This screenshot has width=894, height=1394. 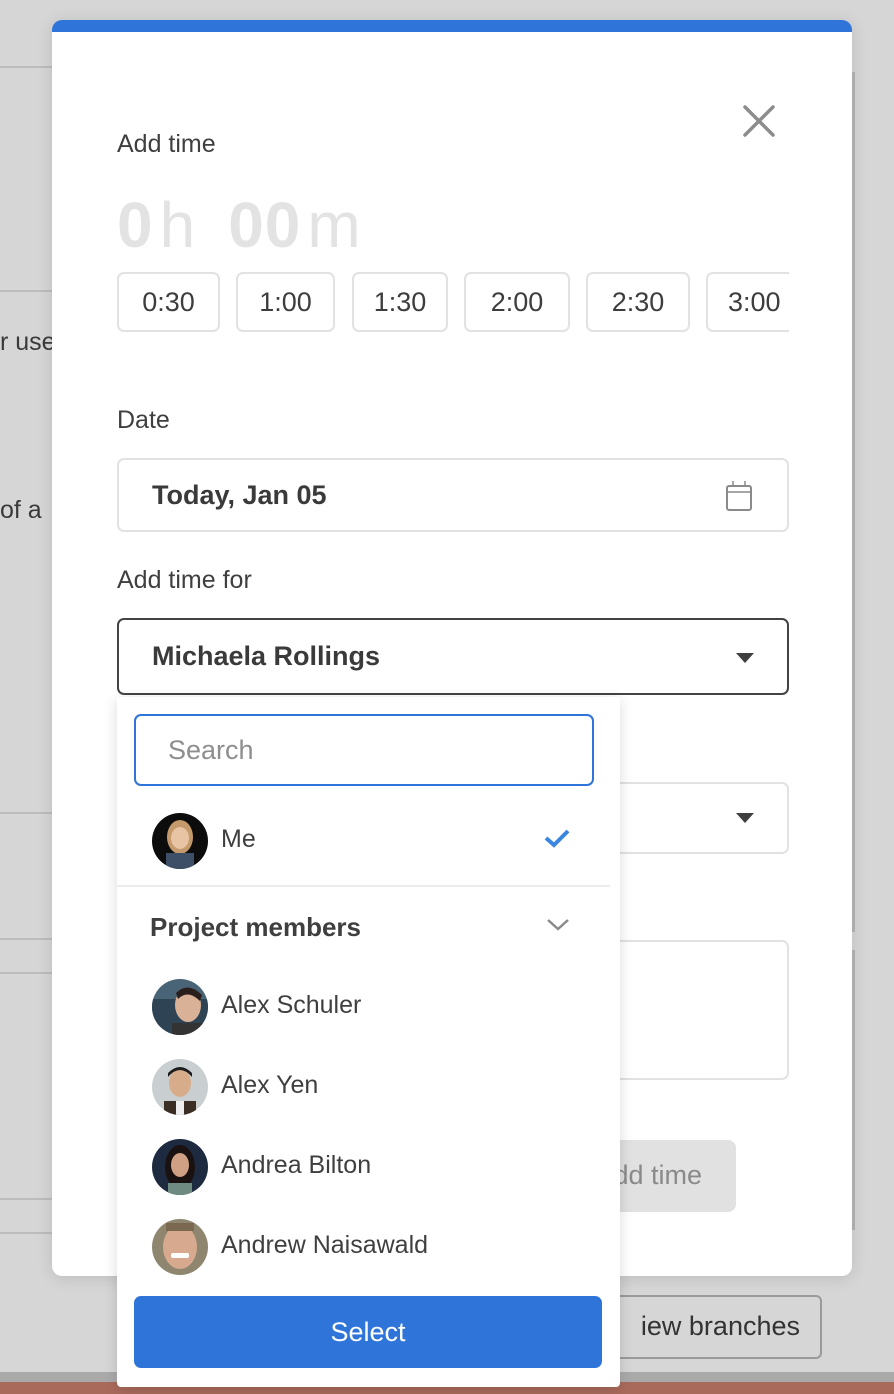 What do you see at coordinates (270, 1085) in the screenshot?
I see `person-name: Alex Yen` at bounding box center [270, 1085].